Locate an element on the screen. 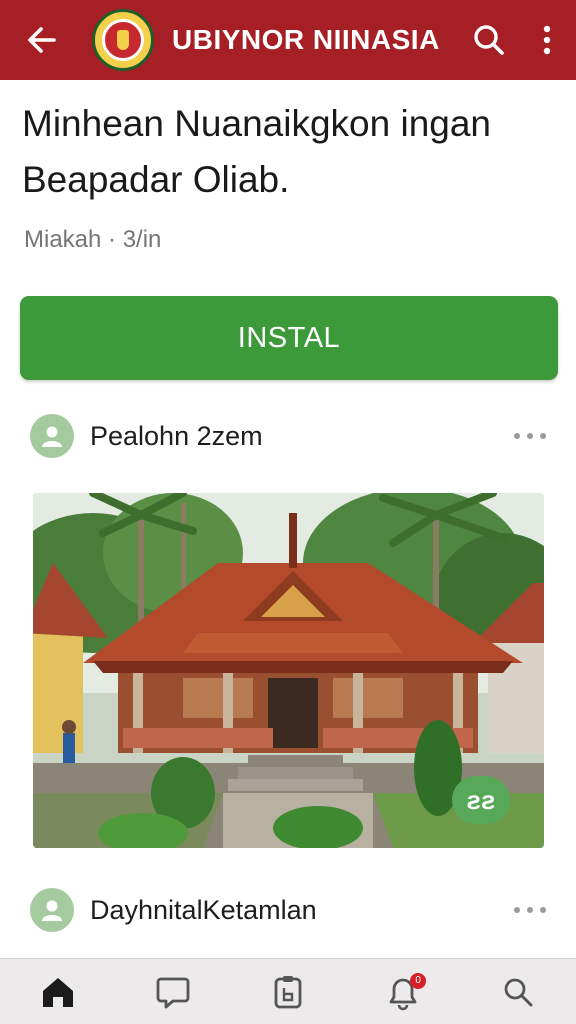  overflow-menu-button is located at coordinates (547, 40).